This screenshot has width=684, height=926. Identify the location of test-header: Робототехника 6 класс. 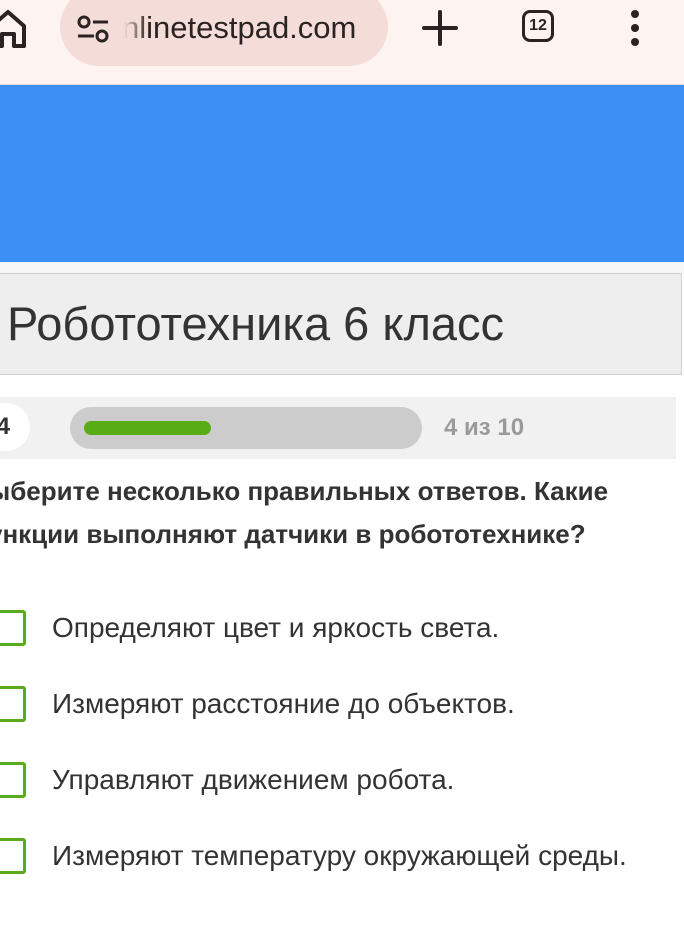
(341, 324).